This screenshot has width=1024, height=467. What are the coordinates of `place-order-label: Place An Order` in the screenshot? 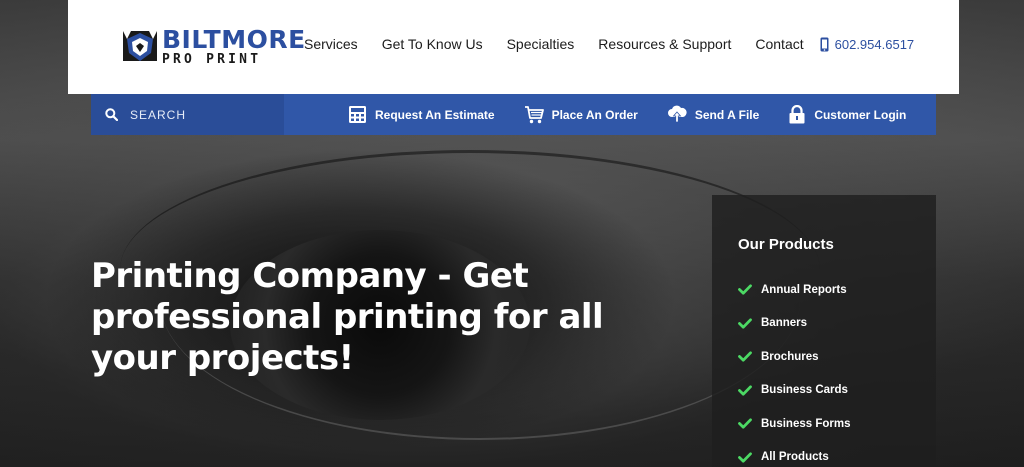 It's located at (594, 114).